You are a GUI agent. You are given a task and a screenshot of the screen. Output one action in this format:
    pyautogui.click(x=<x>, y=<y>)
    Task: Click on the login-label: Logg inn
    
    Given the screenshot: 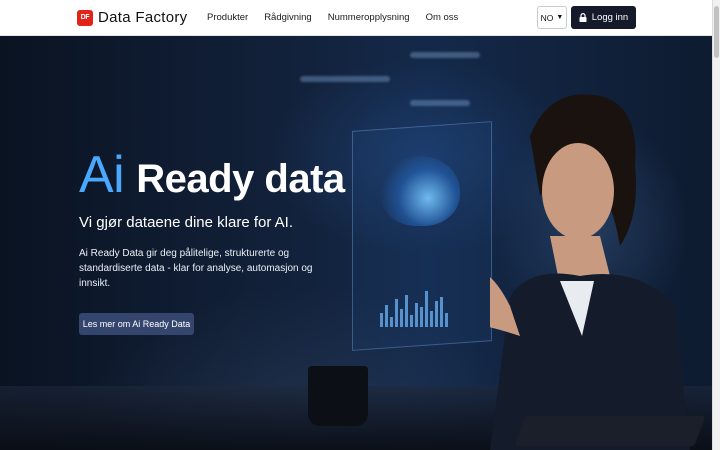 What is the action you would take?
    pyautogui.click(x=610, y=17)
    